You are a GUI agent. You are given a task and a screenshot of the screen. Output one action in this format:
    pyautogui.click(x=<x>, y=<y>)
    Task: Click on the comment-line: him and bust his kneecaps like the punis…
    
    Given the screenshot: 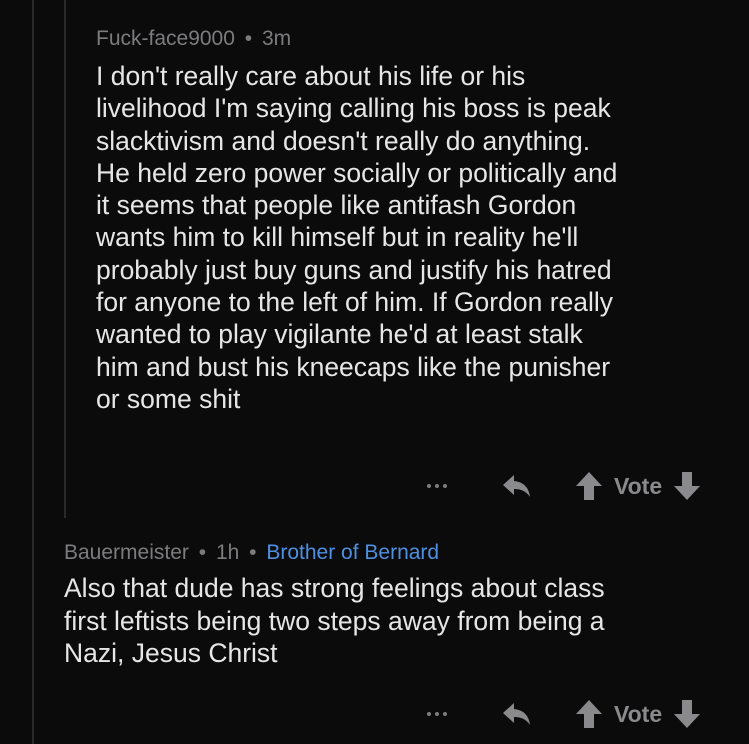 What is the action you would take?
    pyautogui.click(x=353, y=366)
    